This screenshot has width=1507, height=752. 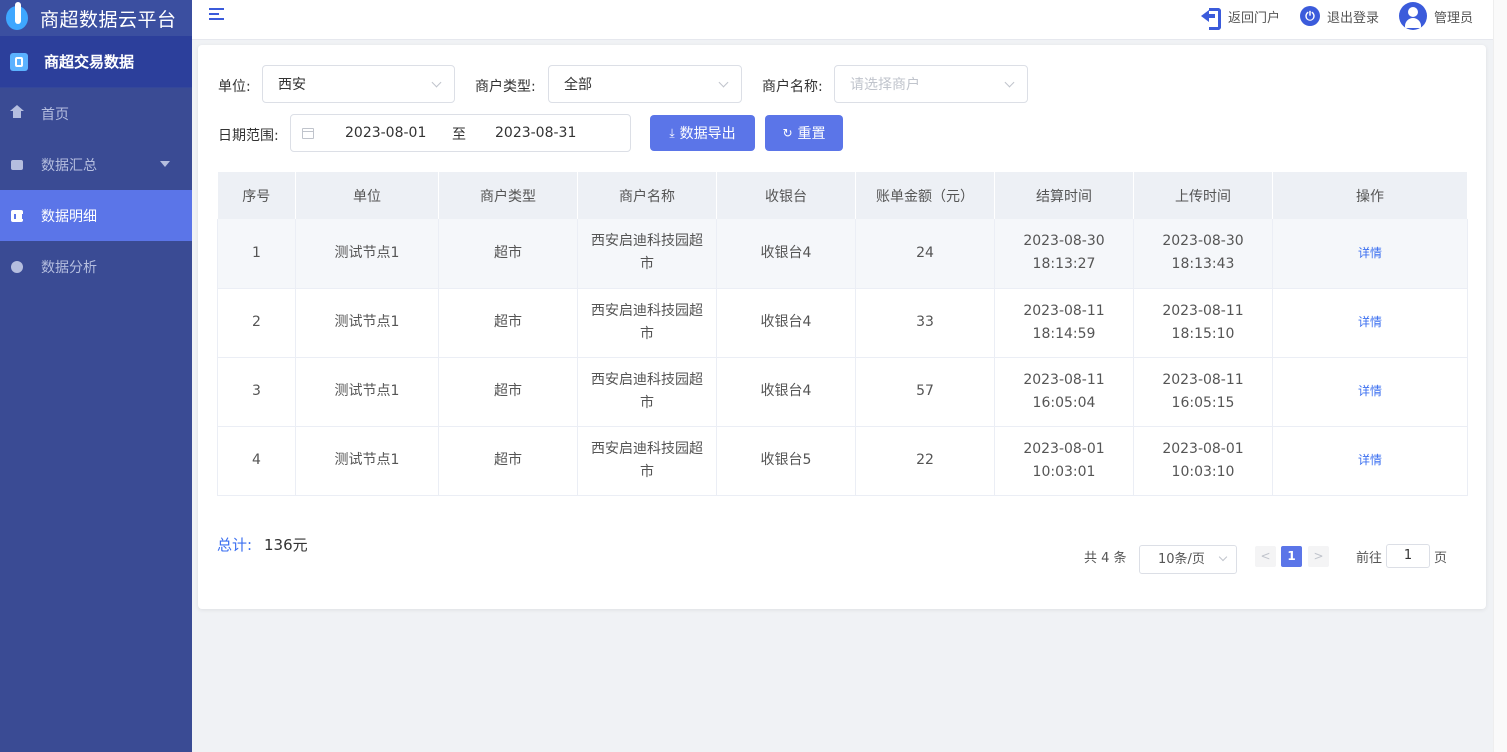 I want to click on back-arrow-icon, so click(x=1210, y=18).